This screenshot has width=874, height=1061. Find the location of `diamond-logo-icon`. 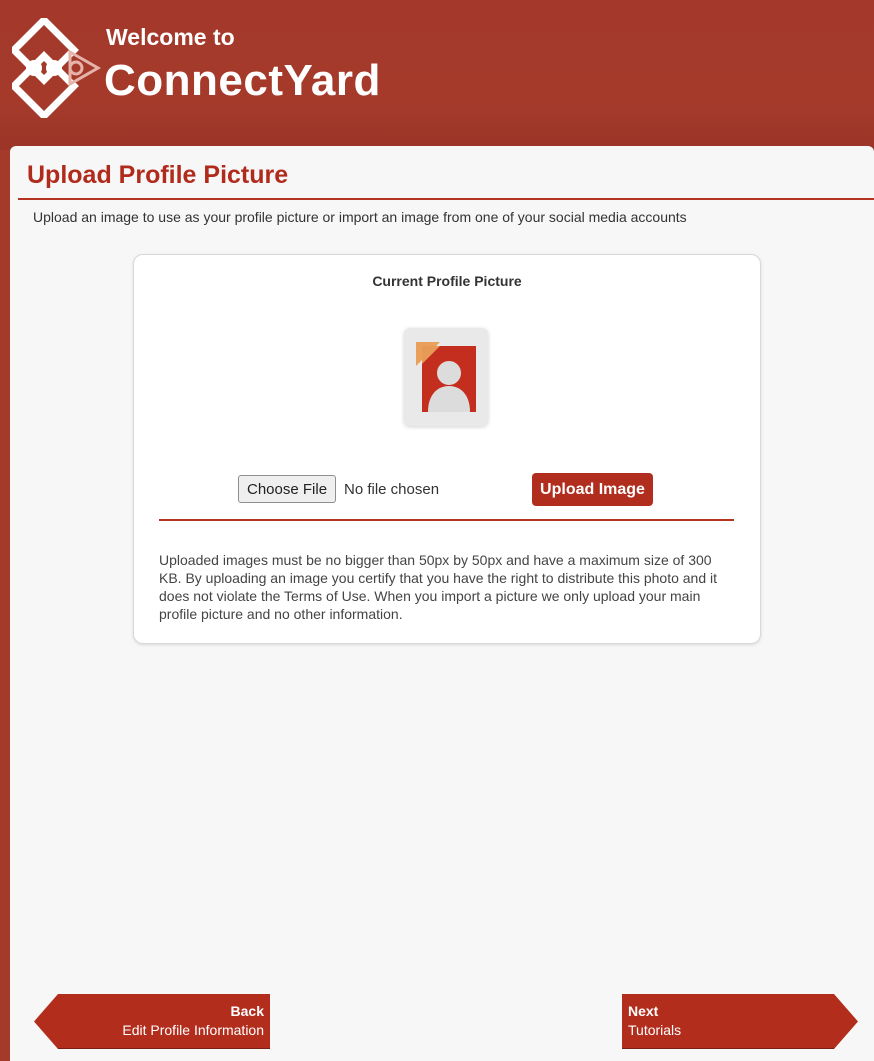

diamond-logo-icon is located at coordinates (57, 68).